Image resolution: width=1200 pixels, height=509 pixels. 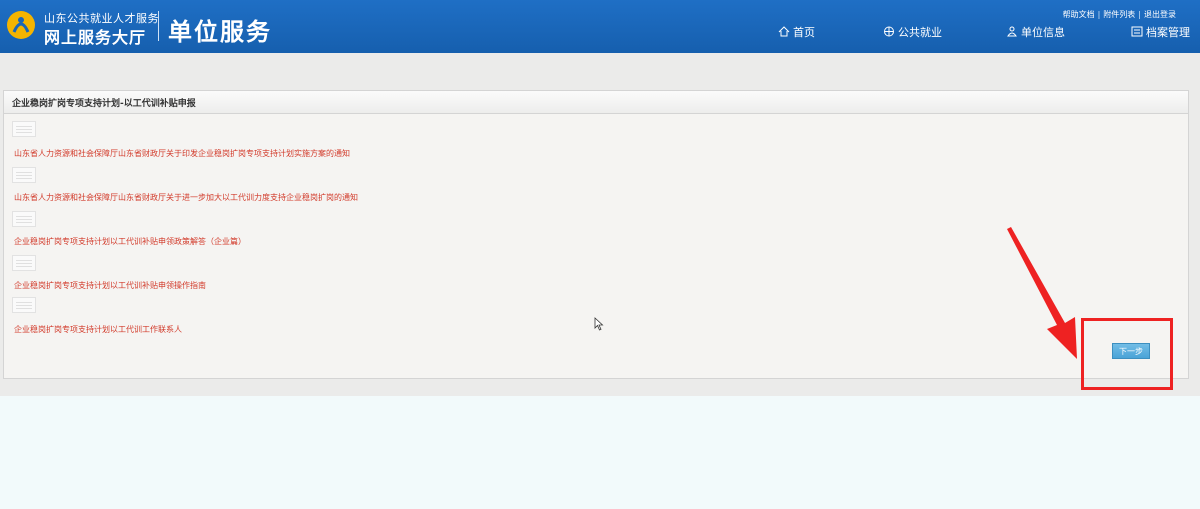 What do you see at coordinates (1012, 31) in the screenshot?
I see `people-icon` at bounding box center [1012, 31].